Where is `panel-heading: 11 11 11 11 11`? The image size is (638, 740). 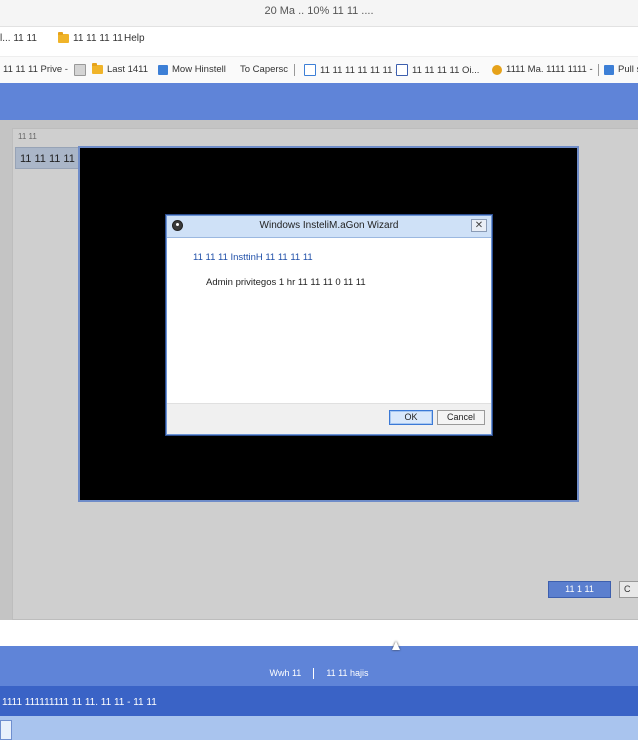
panel-heading: 11 11 11 11 11 is located at coordinates (49, 158).